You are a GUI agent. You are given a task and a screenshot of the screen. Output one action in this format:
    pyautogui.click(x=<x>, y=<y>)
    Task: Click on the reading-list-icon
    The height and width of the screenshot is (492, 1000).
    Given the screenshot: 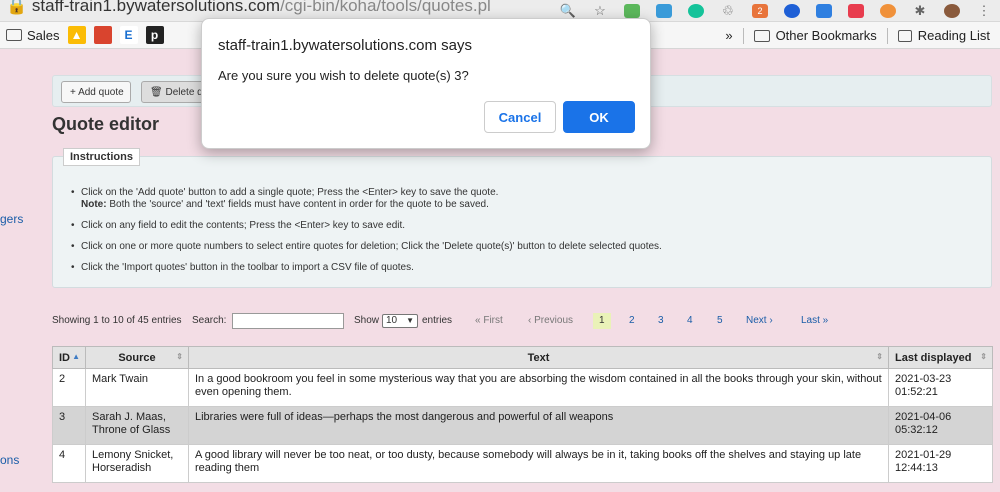 What is the action you would take?
    pyautogui.click(x=904, y=35)
    